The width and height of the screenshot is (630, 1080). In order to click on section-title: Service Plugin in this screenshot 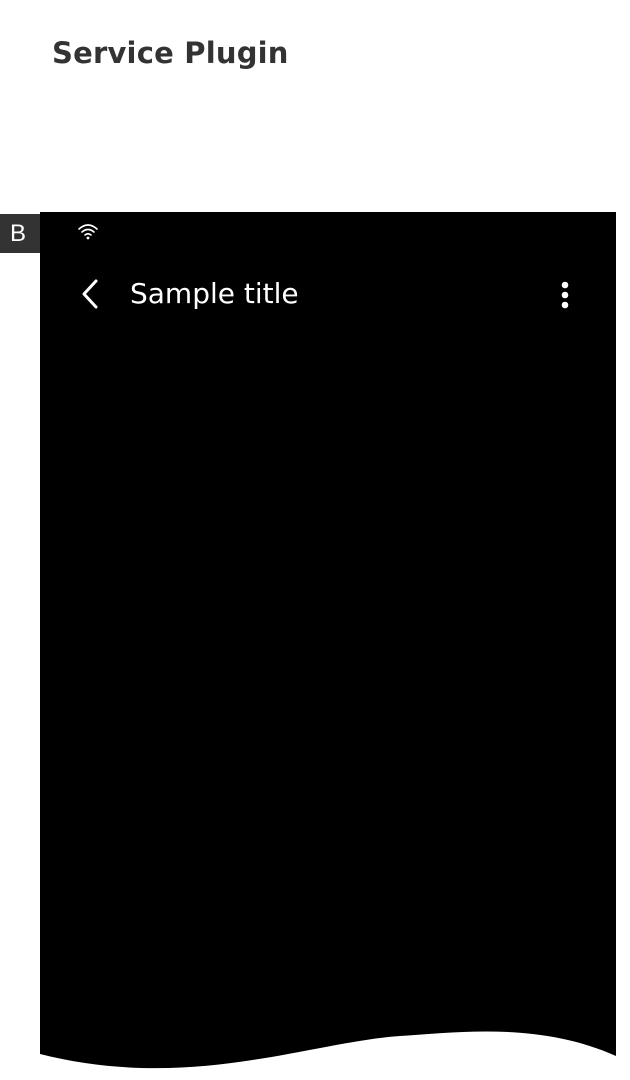, I will do `click(170, 53)`.